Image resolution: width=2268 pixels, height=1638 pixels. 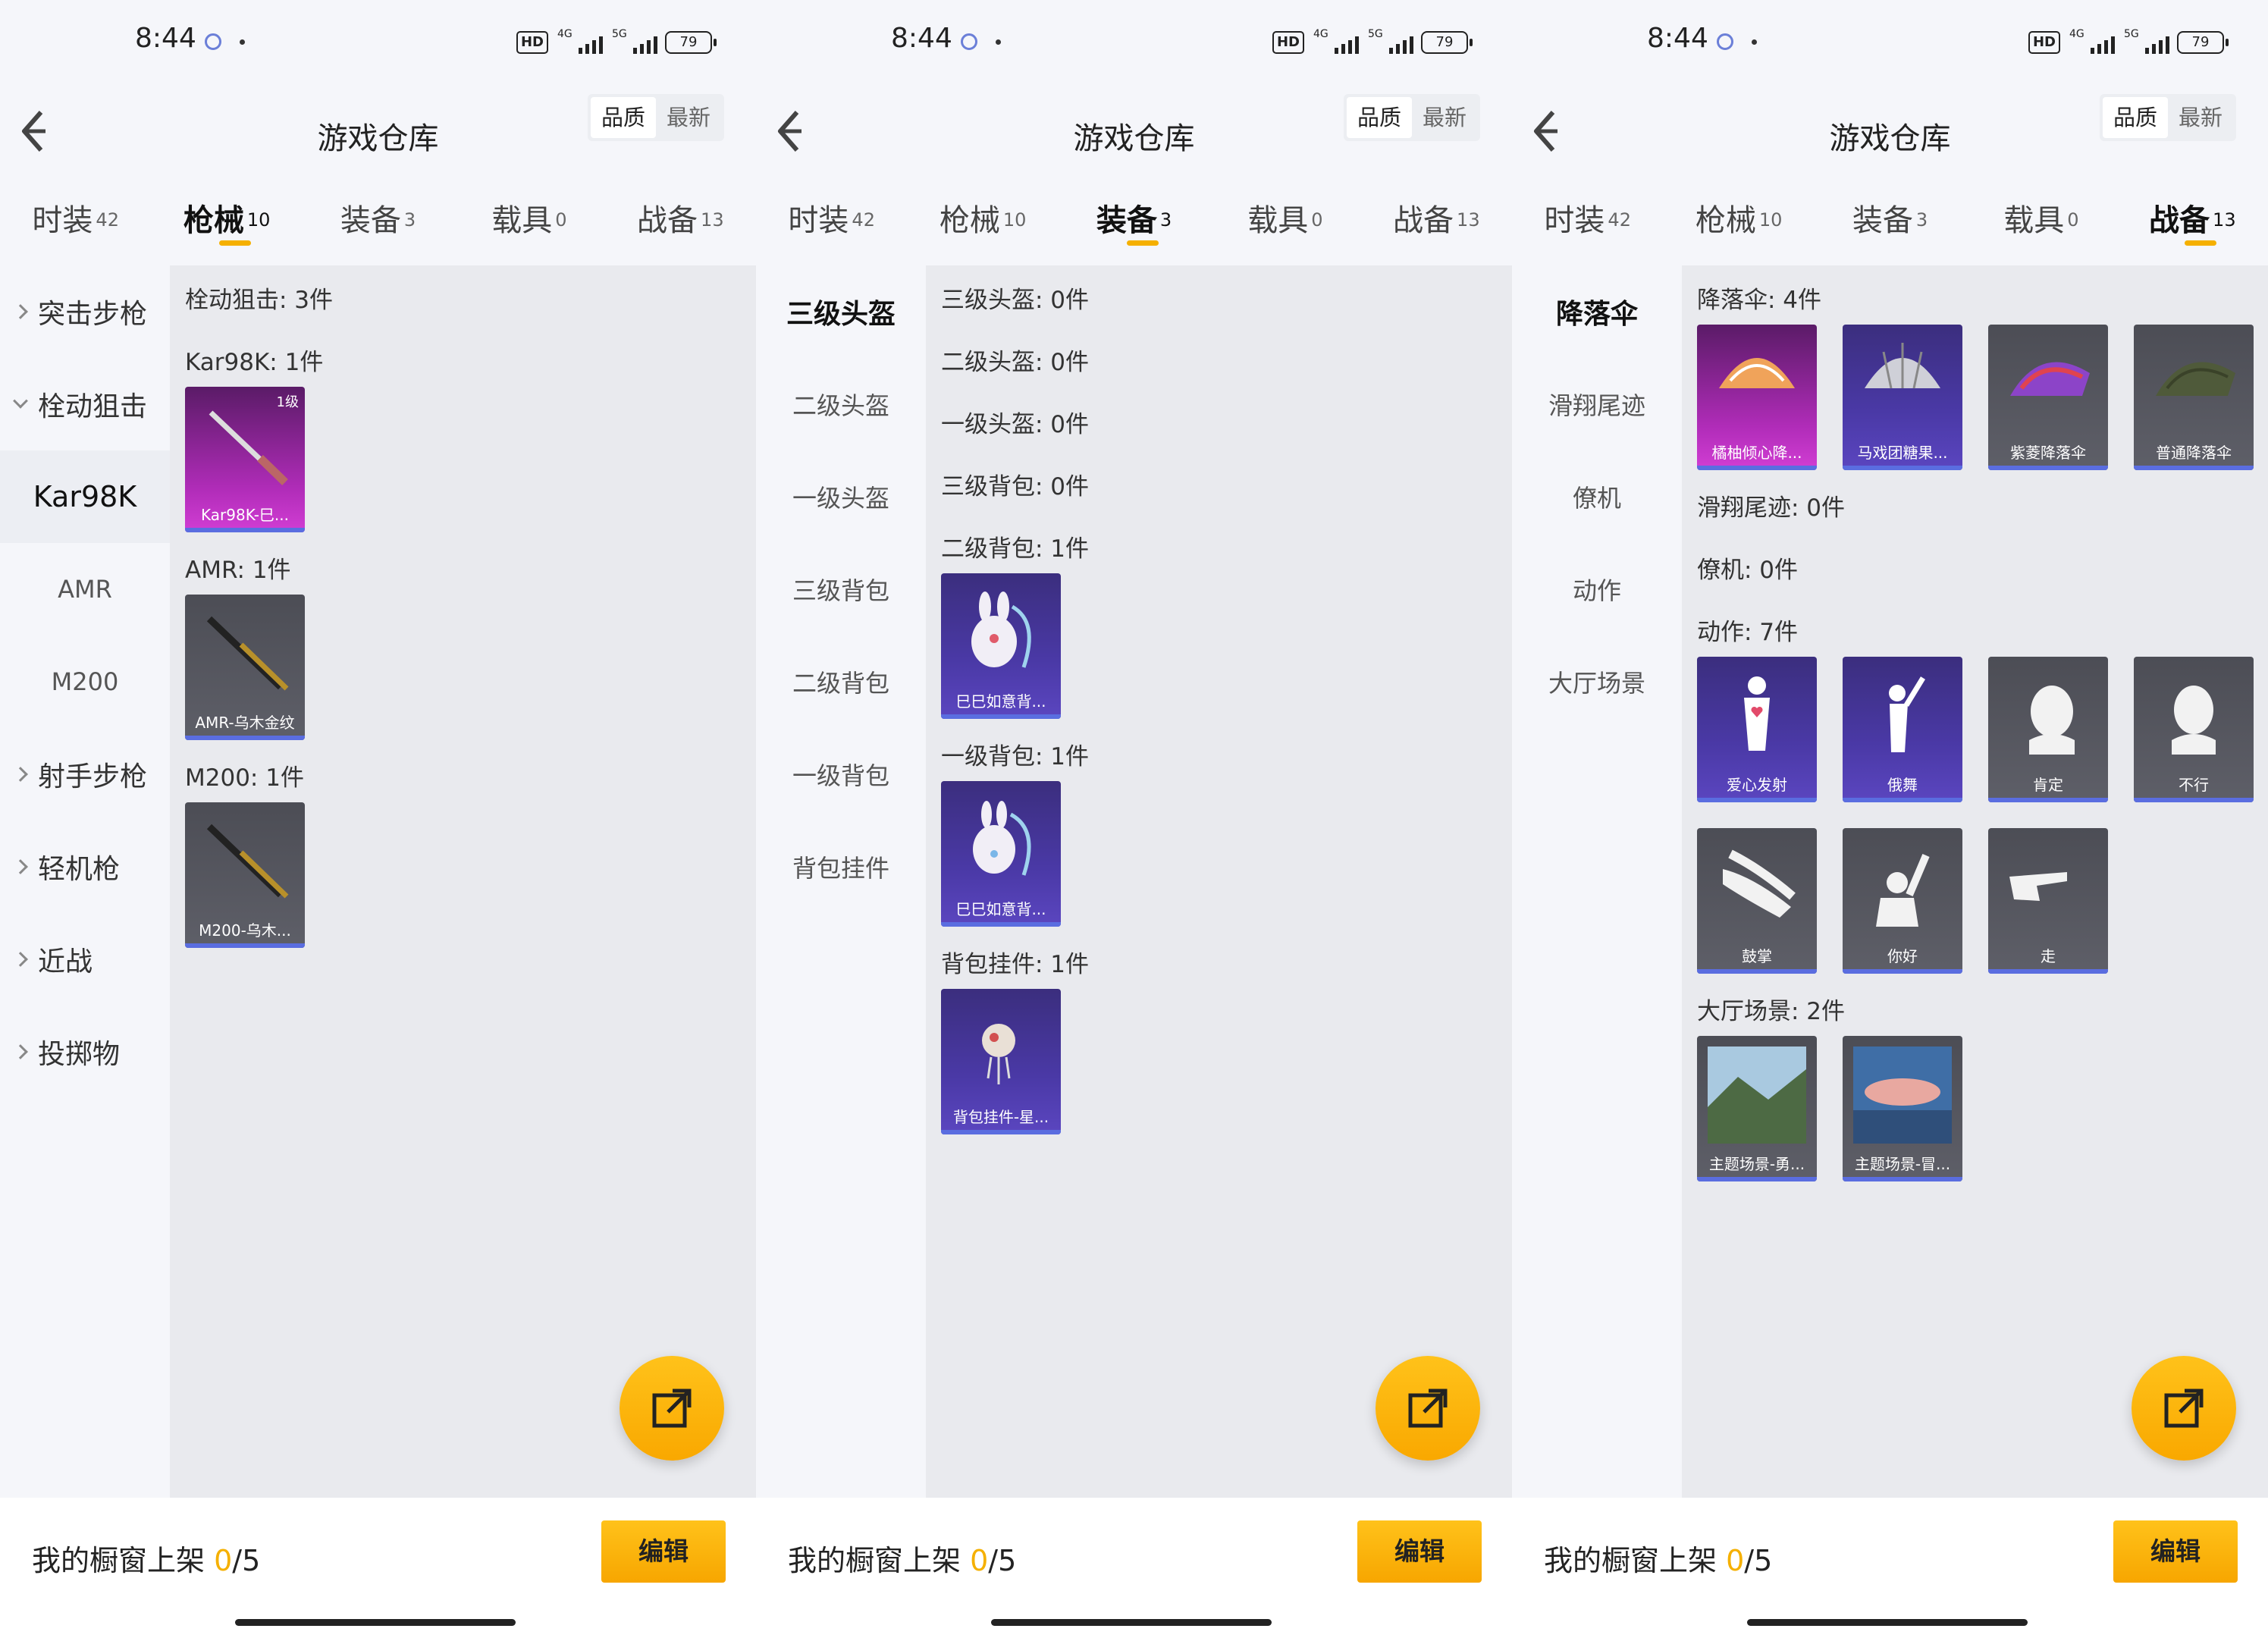 I want to click on sidebar-item-emotes: 动作, so click(x=1597, y=589).